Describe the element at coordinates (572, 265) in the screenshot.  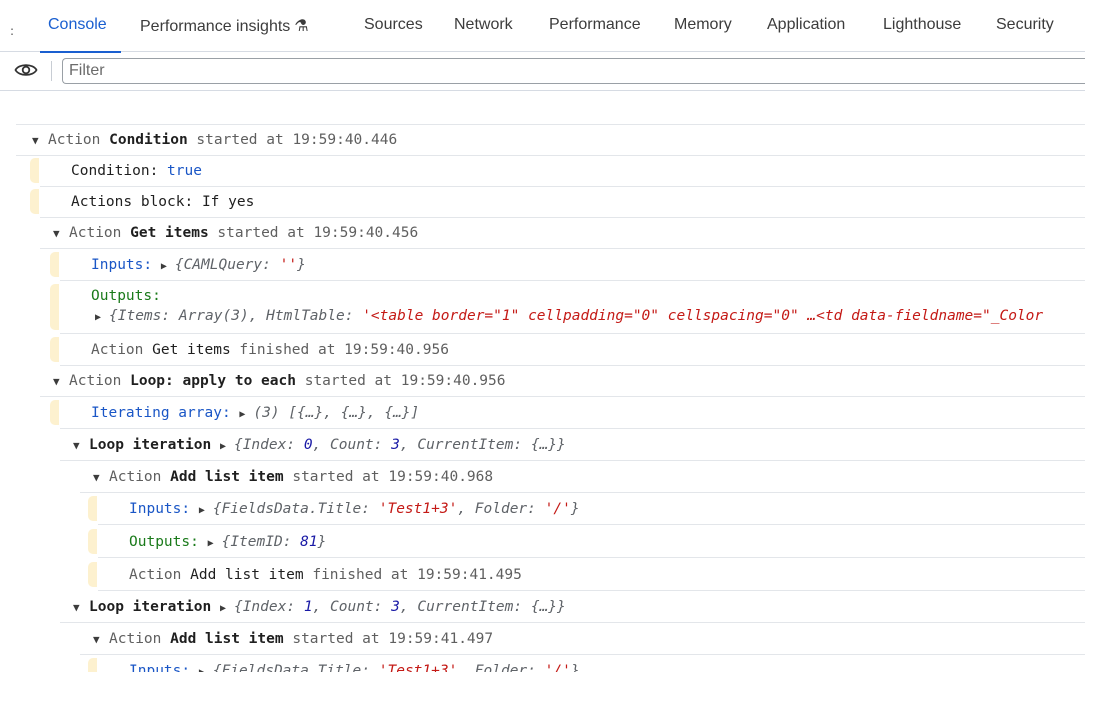
I see `log-entry-inputs: Inputs: ▶ {CAMLQuery: ''}` at that location.